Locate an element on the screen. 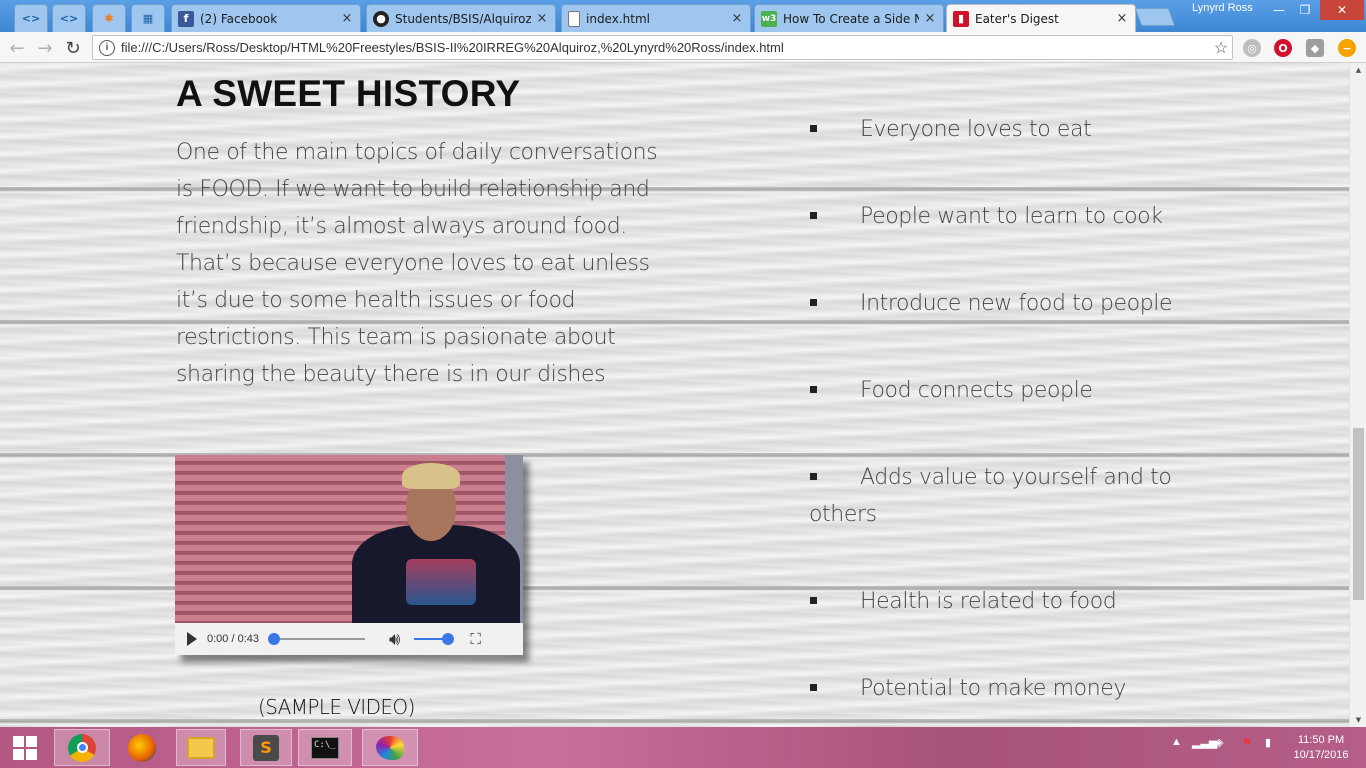  volume-slider is located at coordinates (434, 639).